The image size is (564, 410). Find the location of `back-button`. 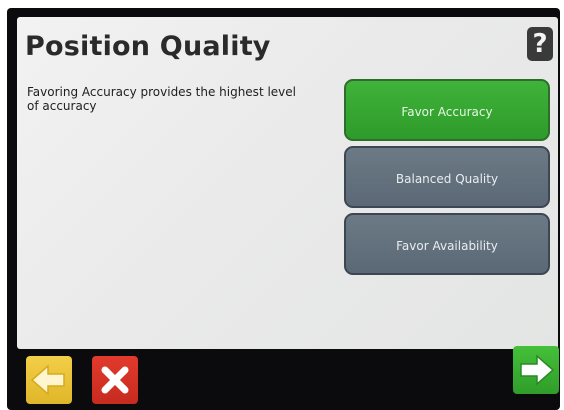

back-button is located at coordinates (49, 380).